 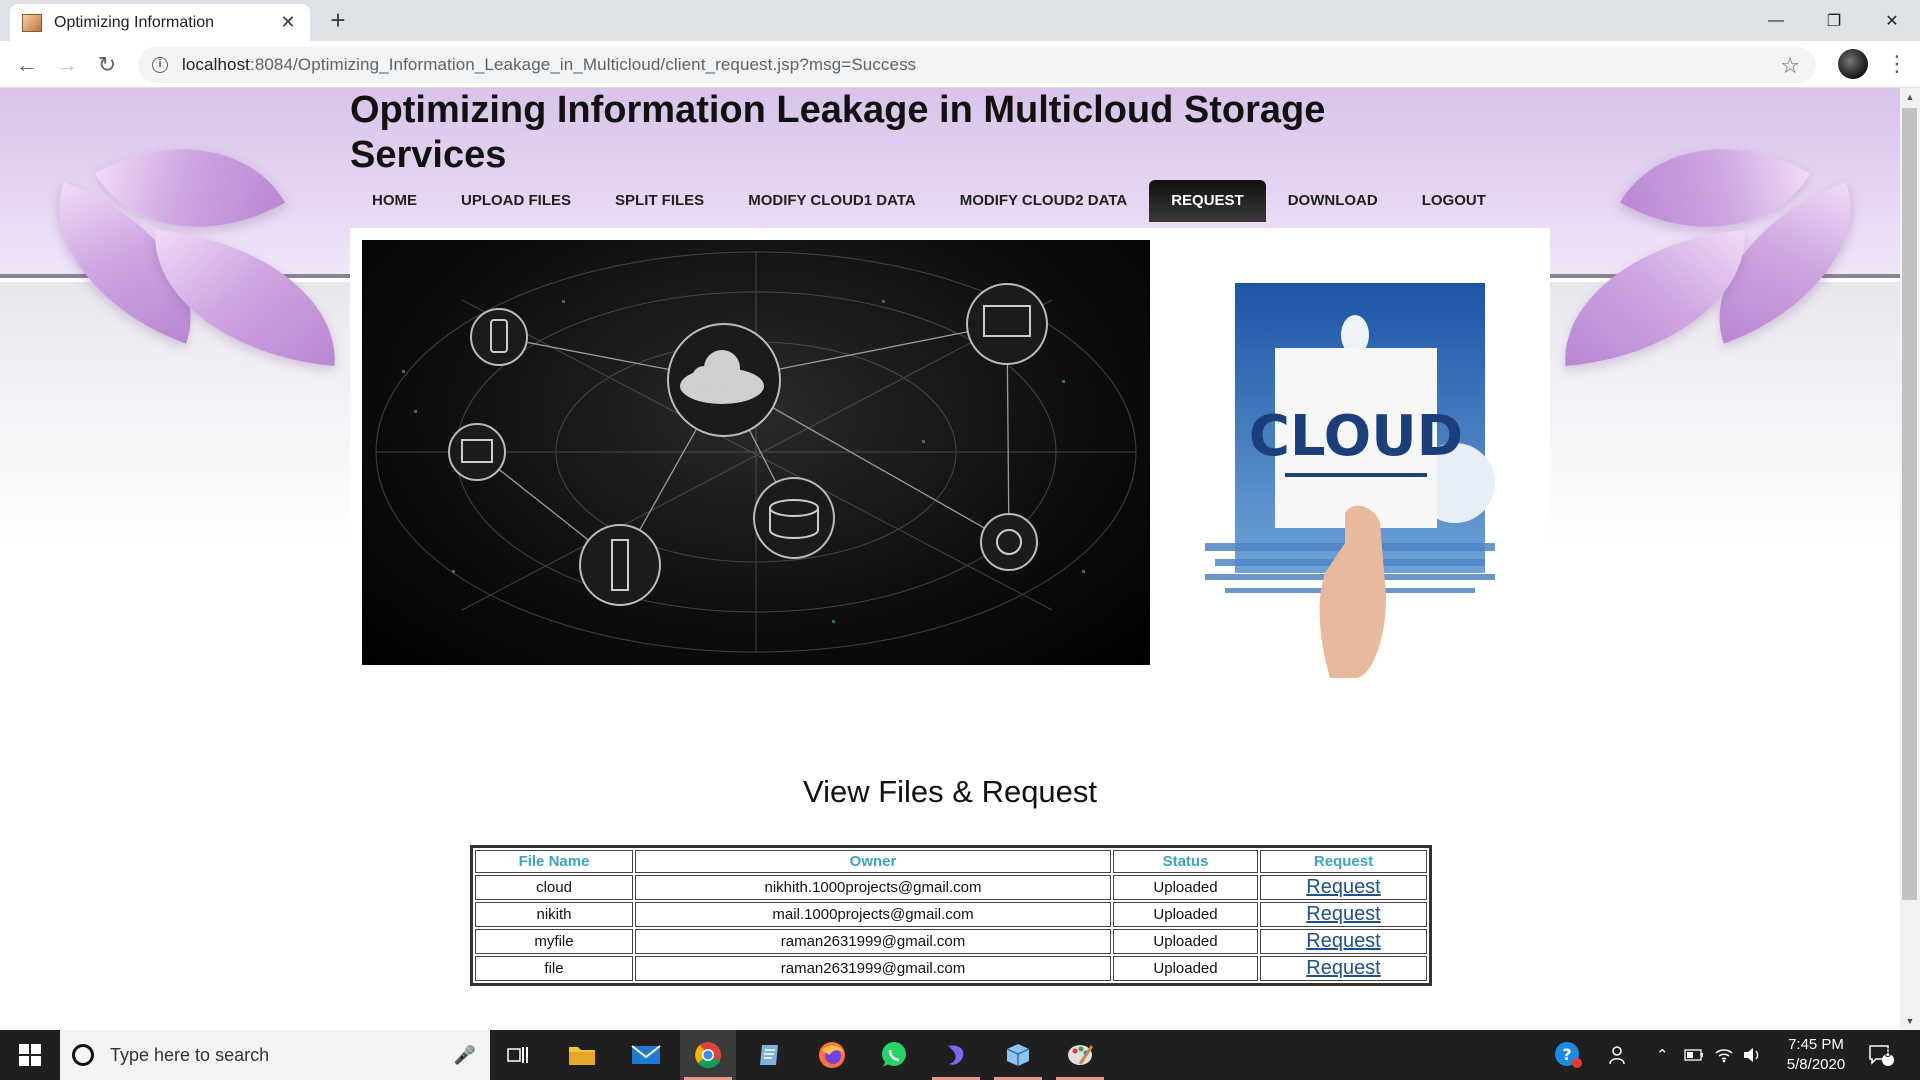 I want to click on nav-modify-cloud1-data: MODIFY CLOUD1 DATA, so click(x=832, y=201).